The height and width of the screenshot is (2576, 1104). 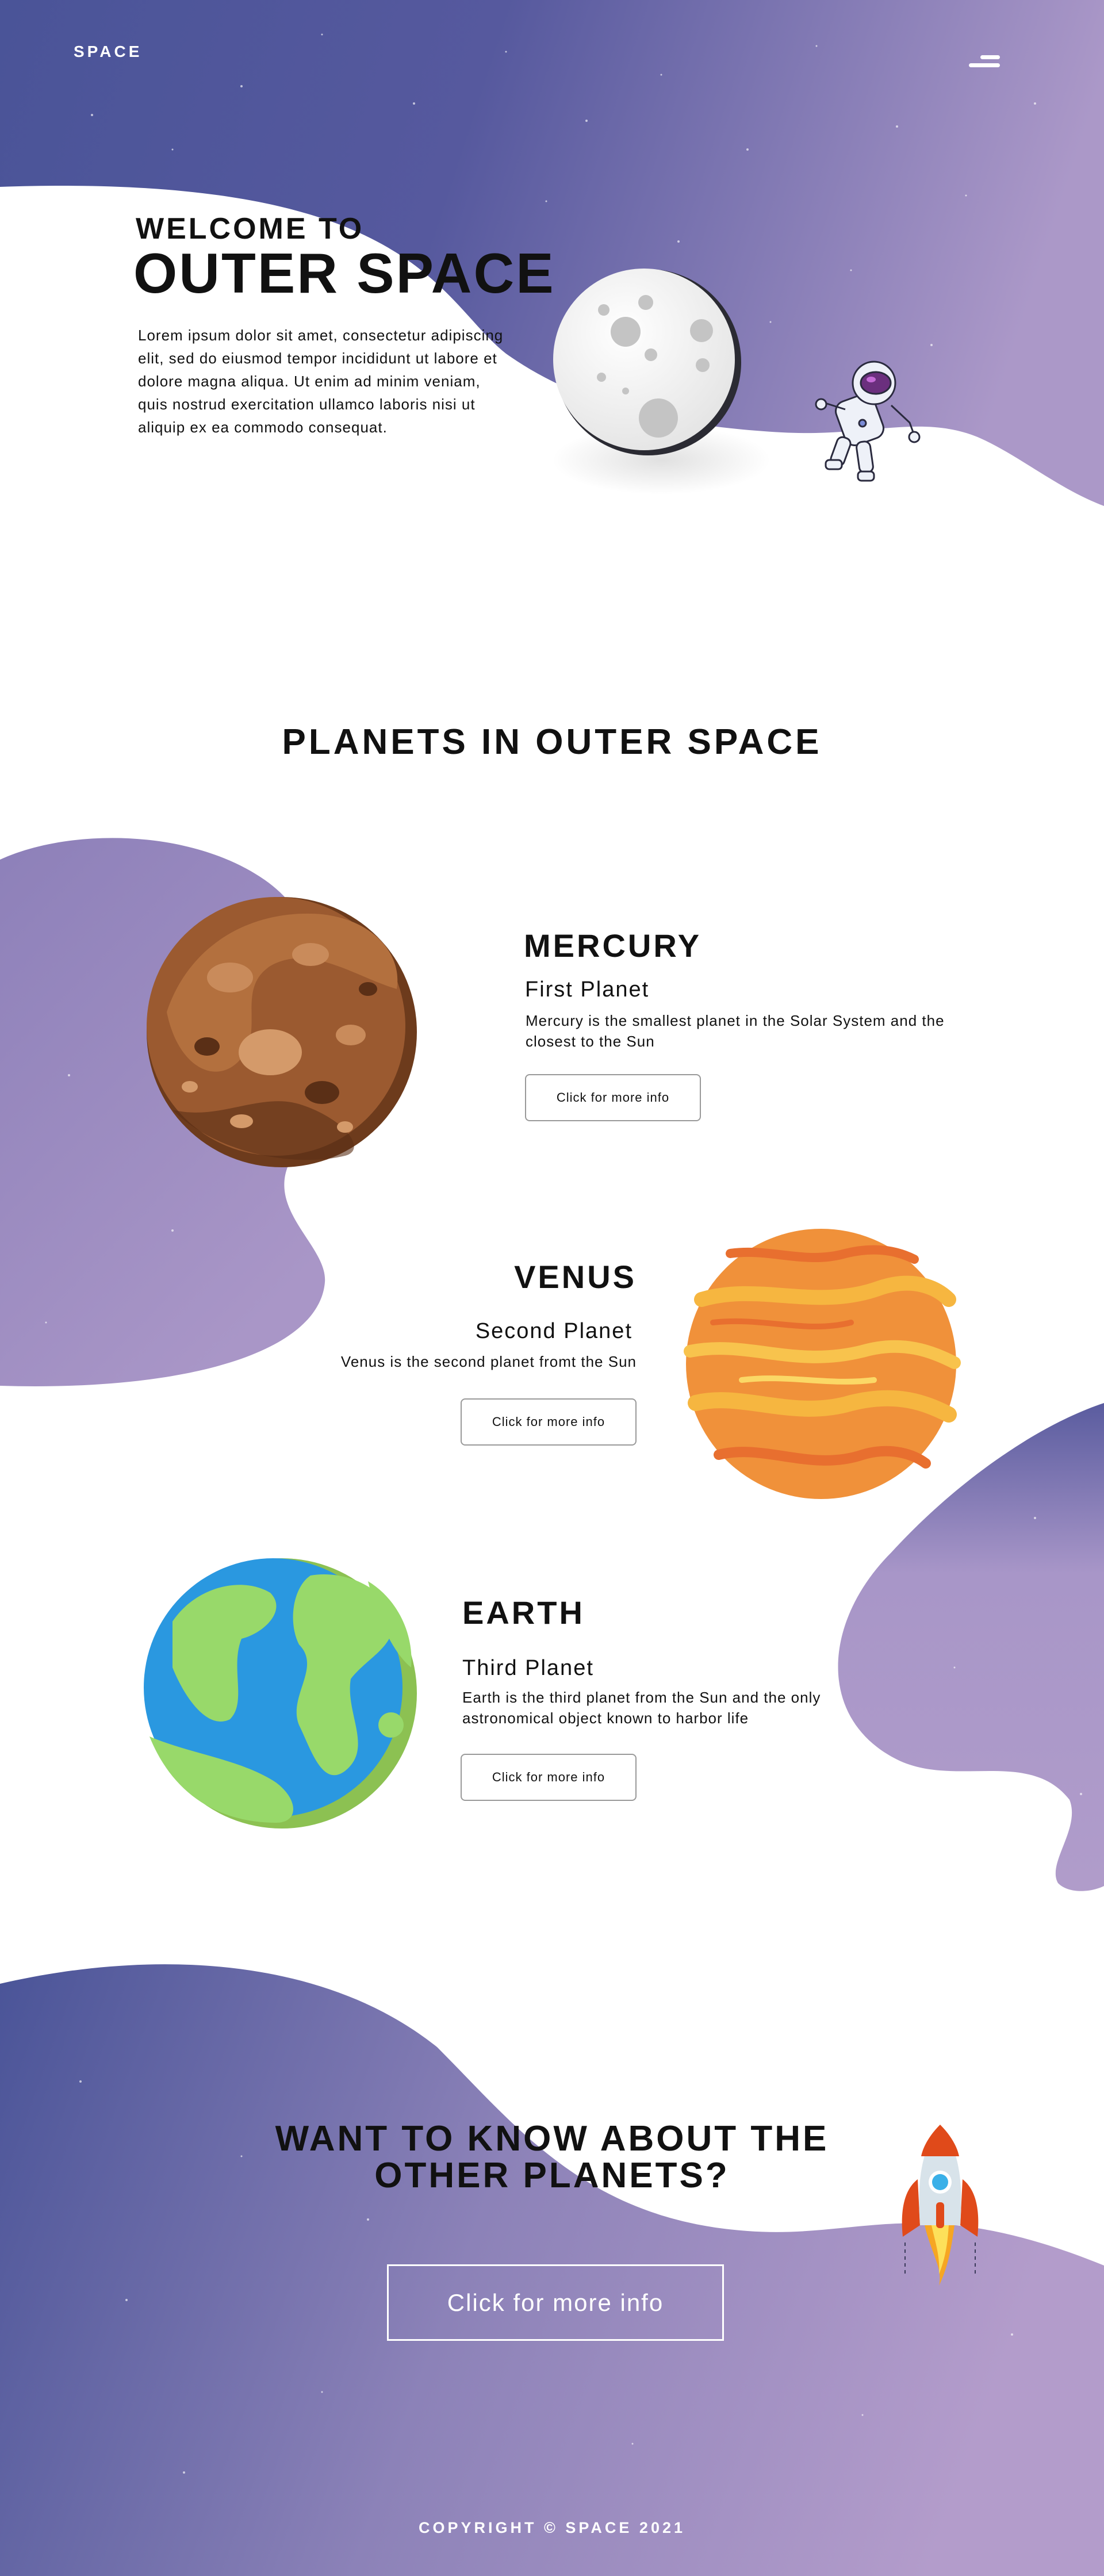 What do you see at coordinates (552, 2139) in the screenshot?
I see `cta-title-line1: WANT TO KNOW ABOUT THE` at bounding box center [552, 2139].